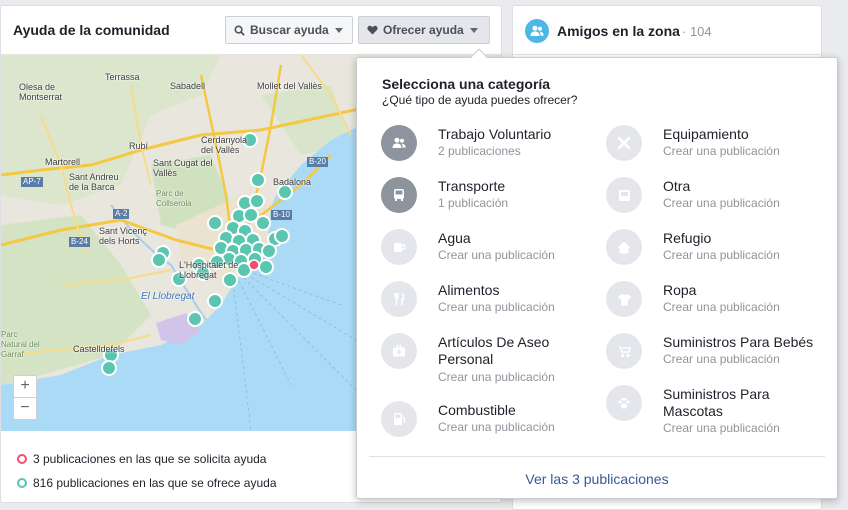 This screenshot has width=848, height=510. I want to click on map-label: Parc Natural del Garraf, so click(20, 344).